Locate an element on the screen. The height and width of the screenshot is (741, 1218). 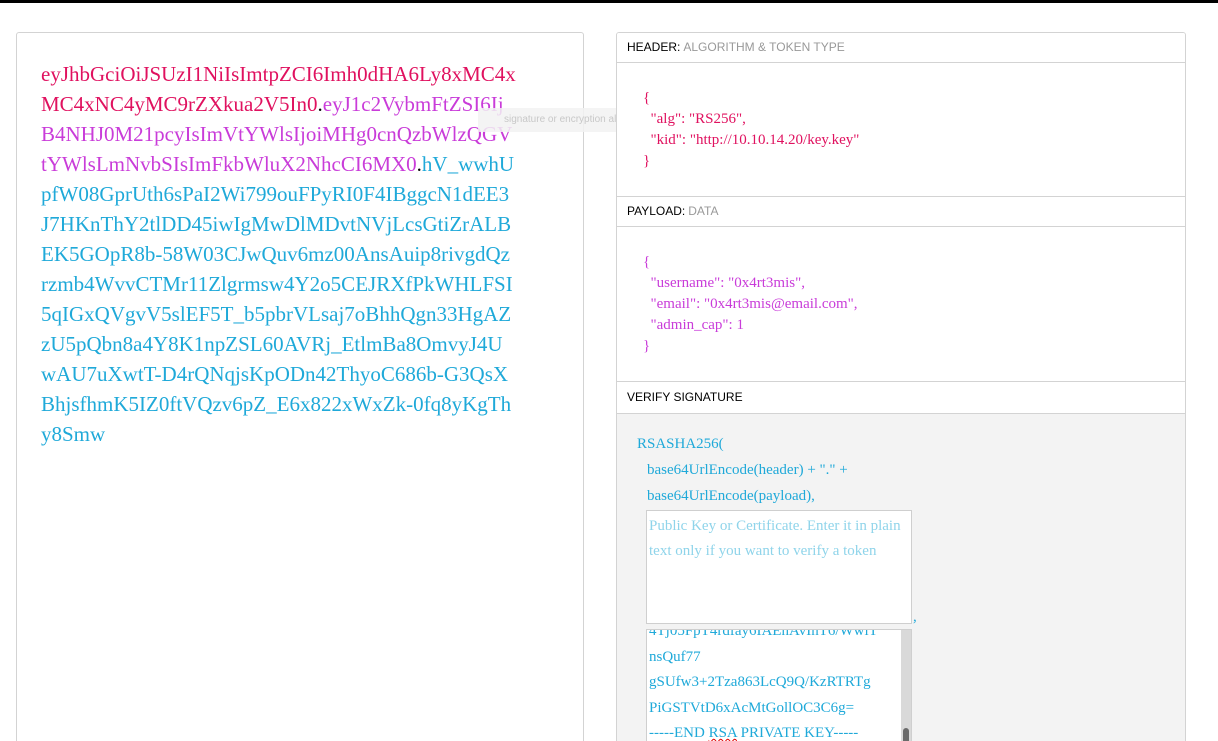
verify-title-label: VERIFY SIGNATURE is located at coordinates (685, 397).